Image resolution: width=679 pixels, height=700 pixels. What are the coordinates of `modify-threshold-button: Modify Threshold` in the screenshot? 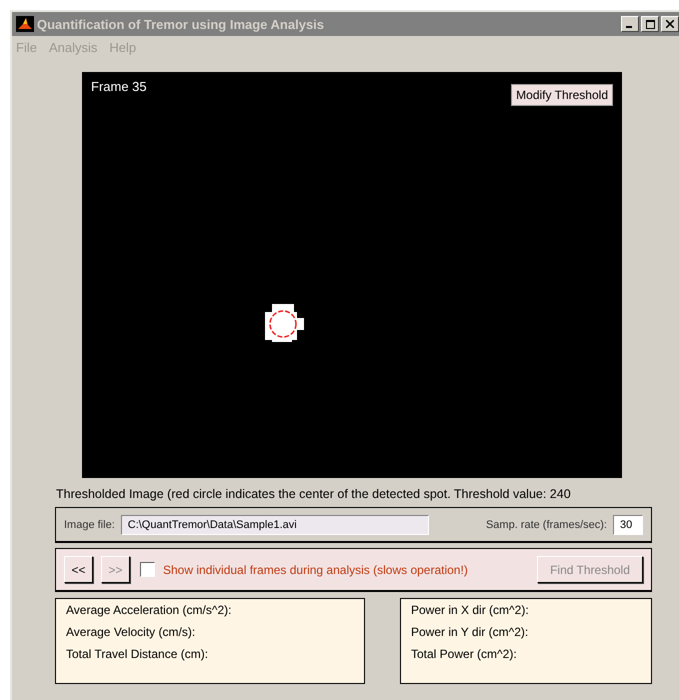 It's located at (562, 95).